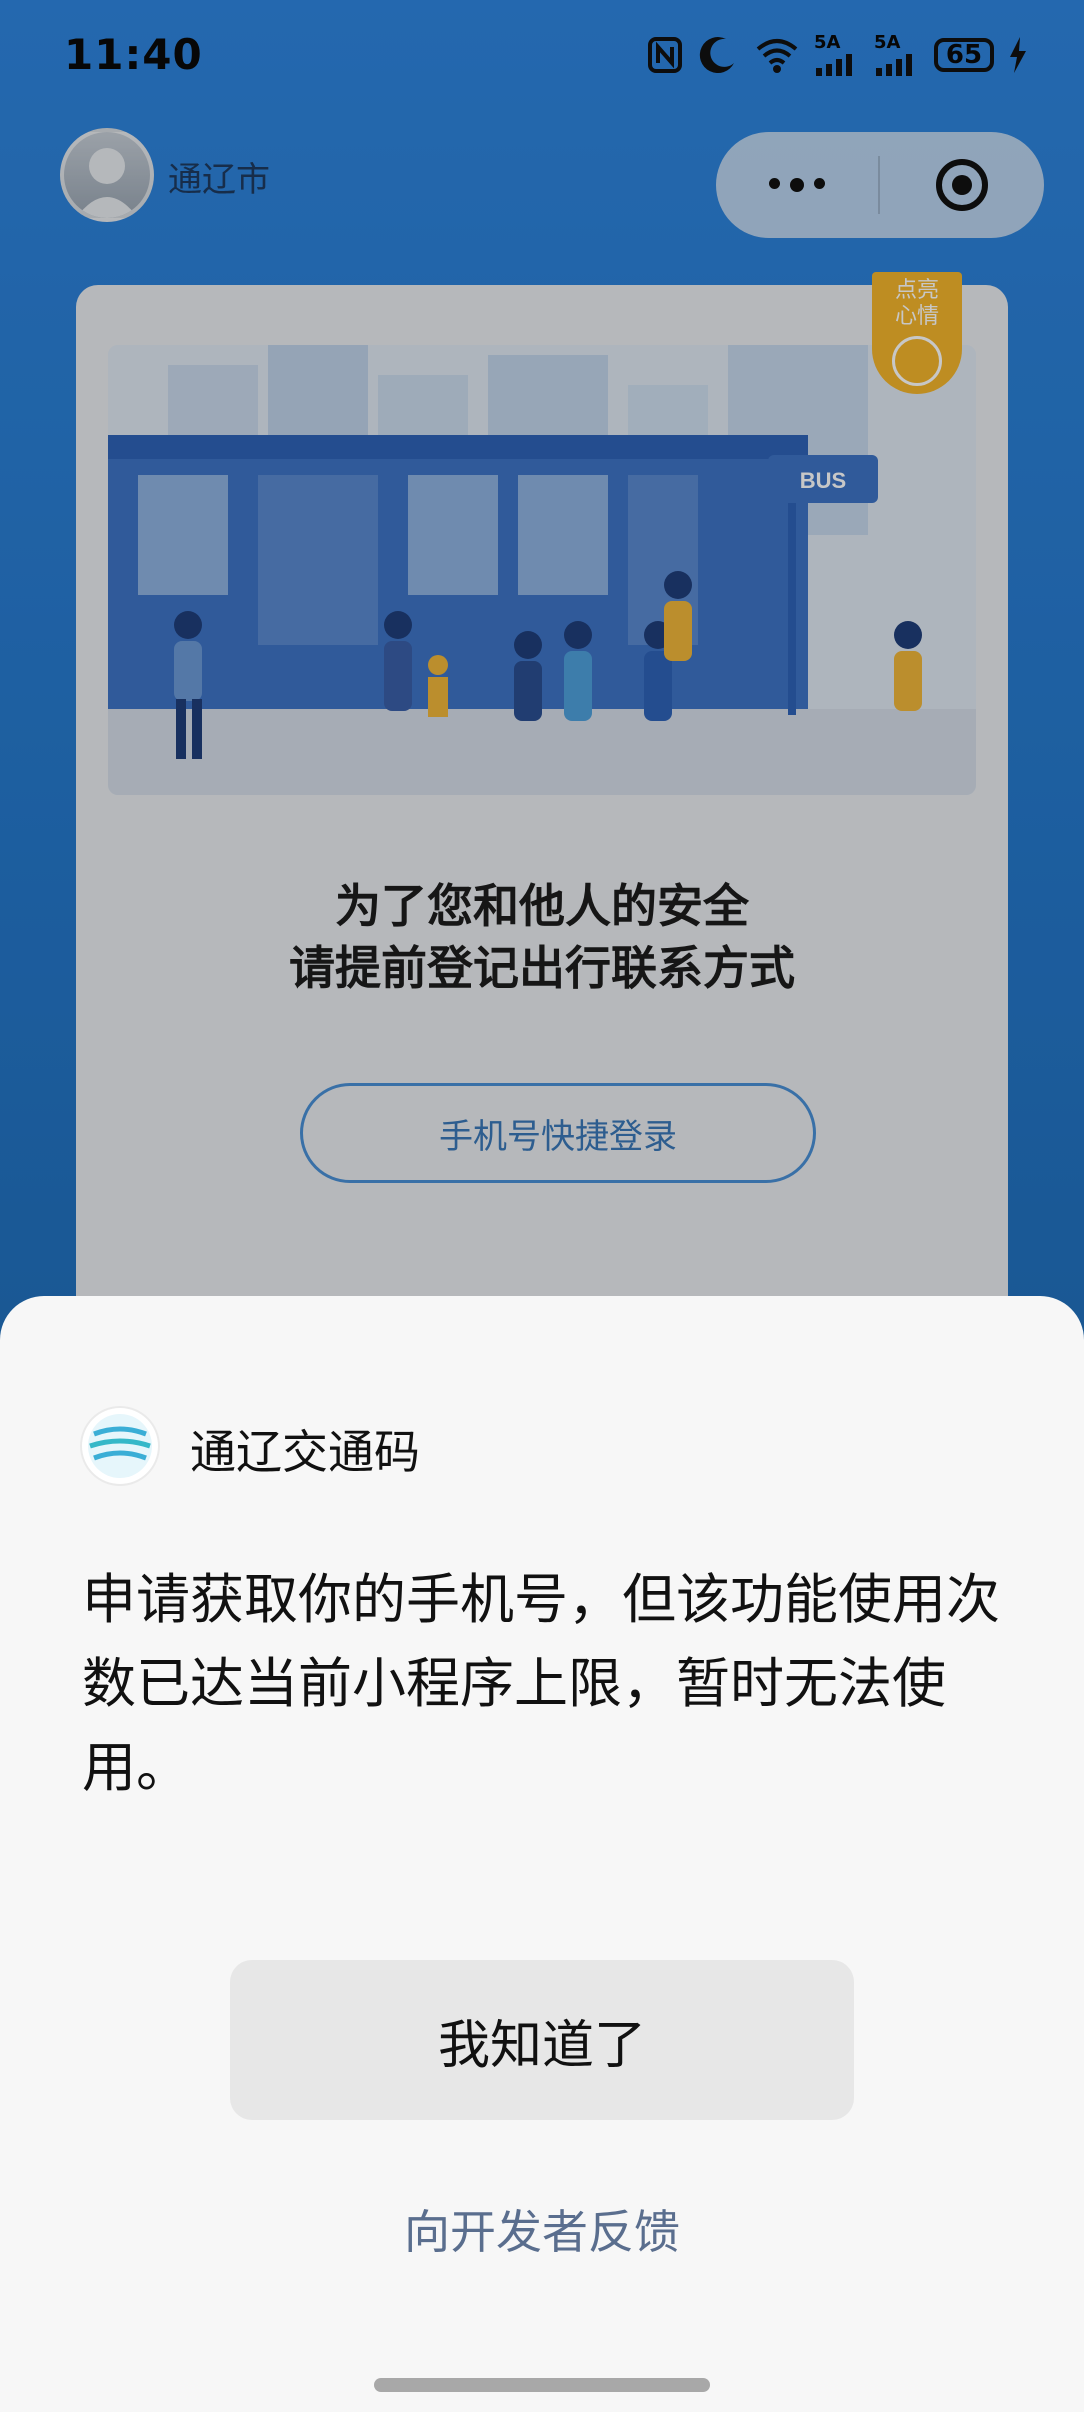 The height and width of the screenshot is (2412, 1084). I want to click on app-logo-icon, so click(120, 1446).